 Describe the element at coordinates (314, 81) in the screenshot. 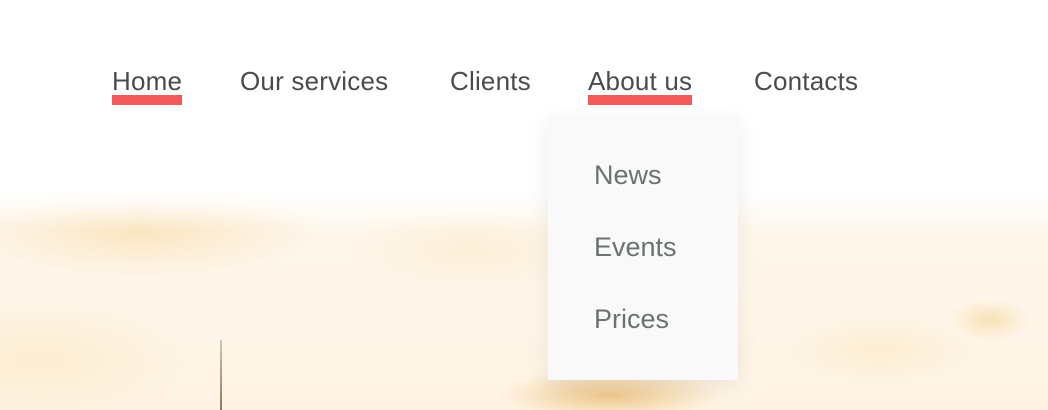

I see `nav-item-label: Our services` at that location.